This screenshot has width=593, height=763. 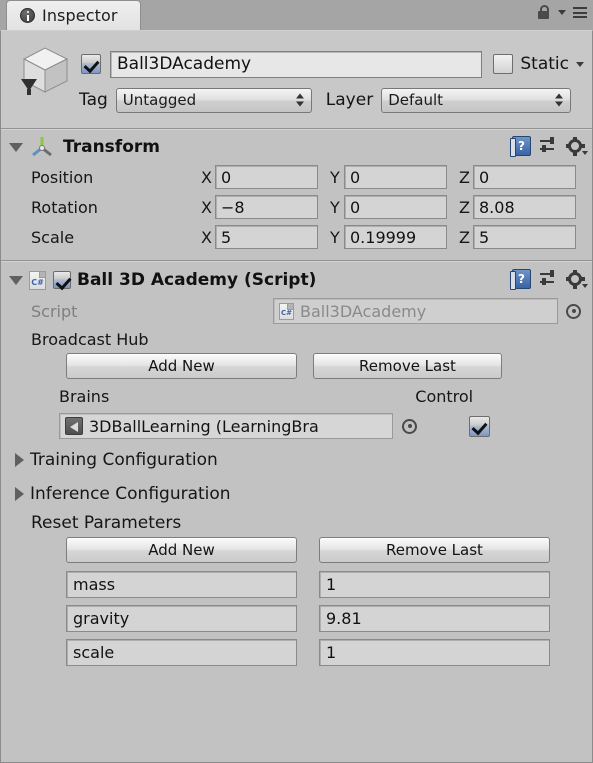 I want to click on static-label: Static, so click(x=544, y=64).